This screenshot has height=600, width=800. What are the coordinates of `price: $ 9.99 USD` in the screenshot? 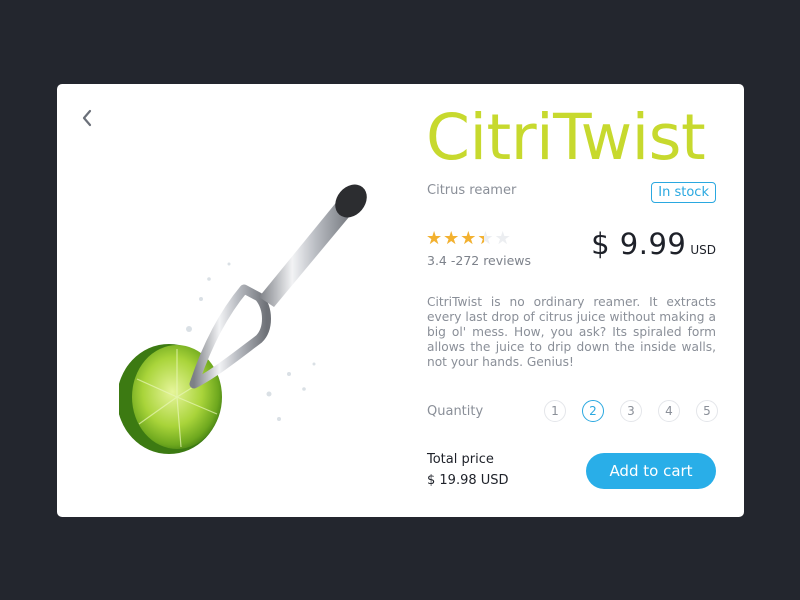 It's located at (653, 244).